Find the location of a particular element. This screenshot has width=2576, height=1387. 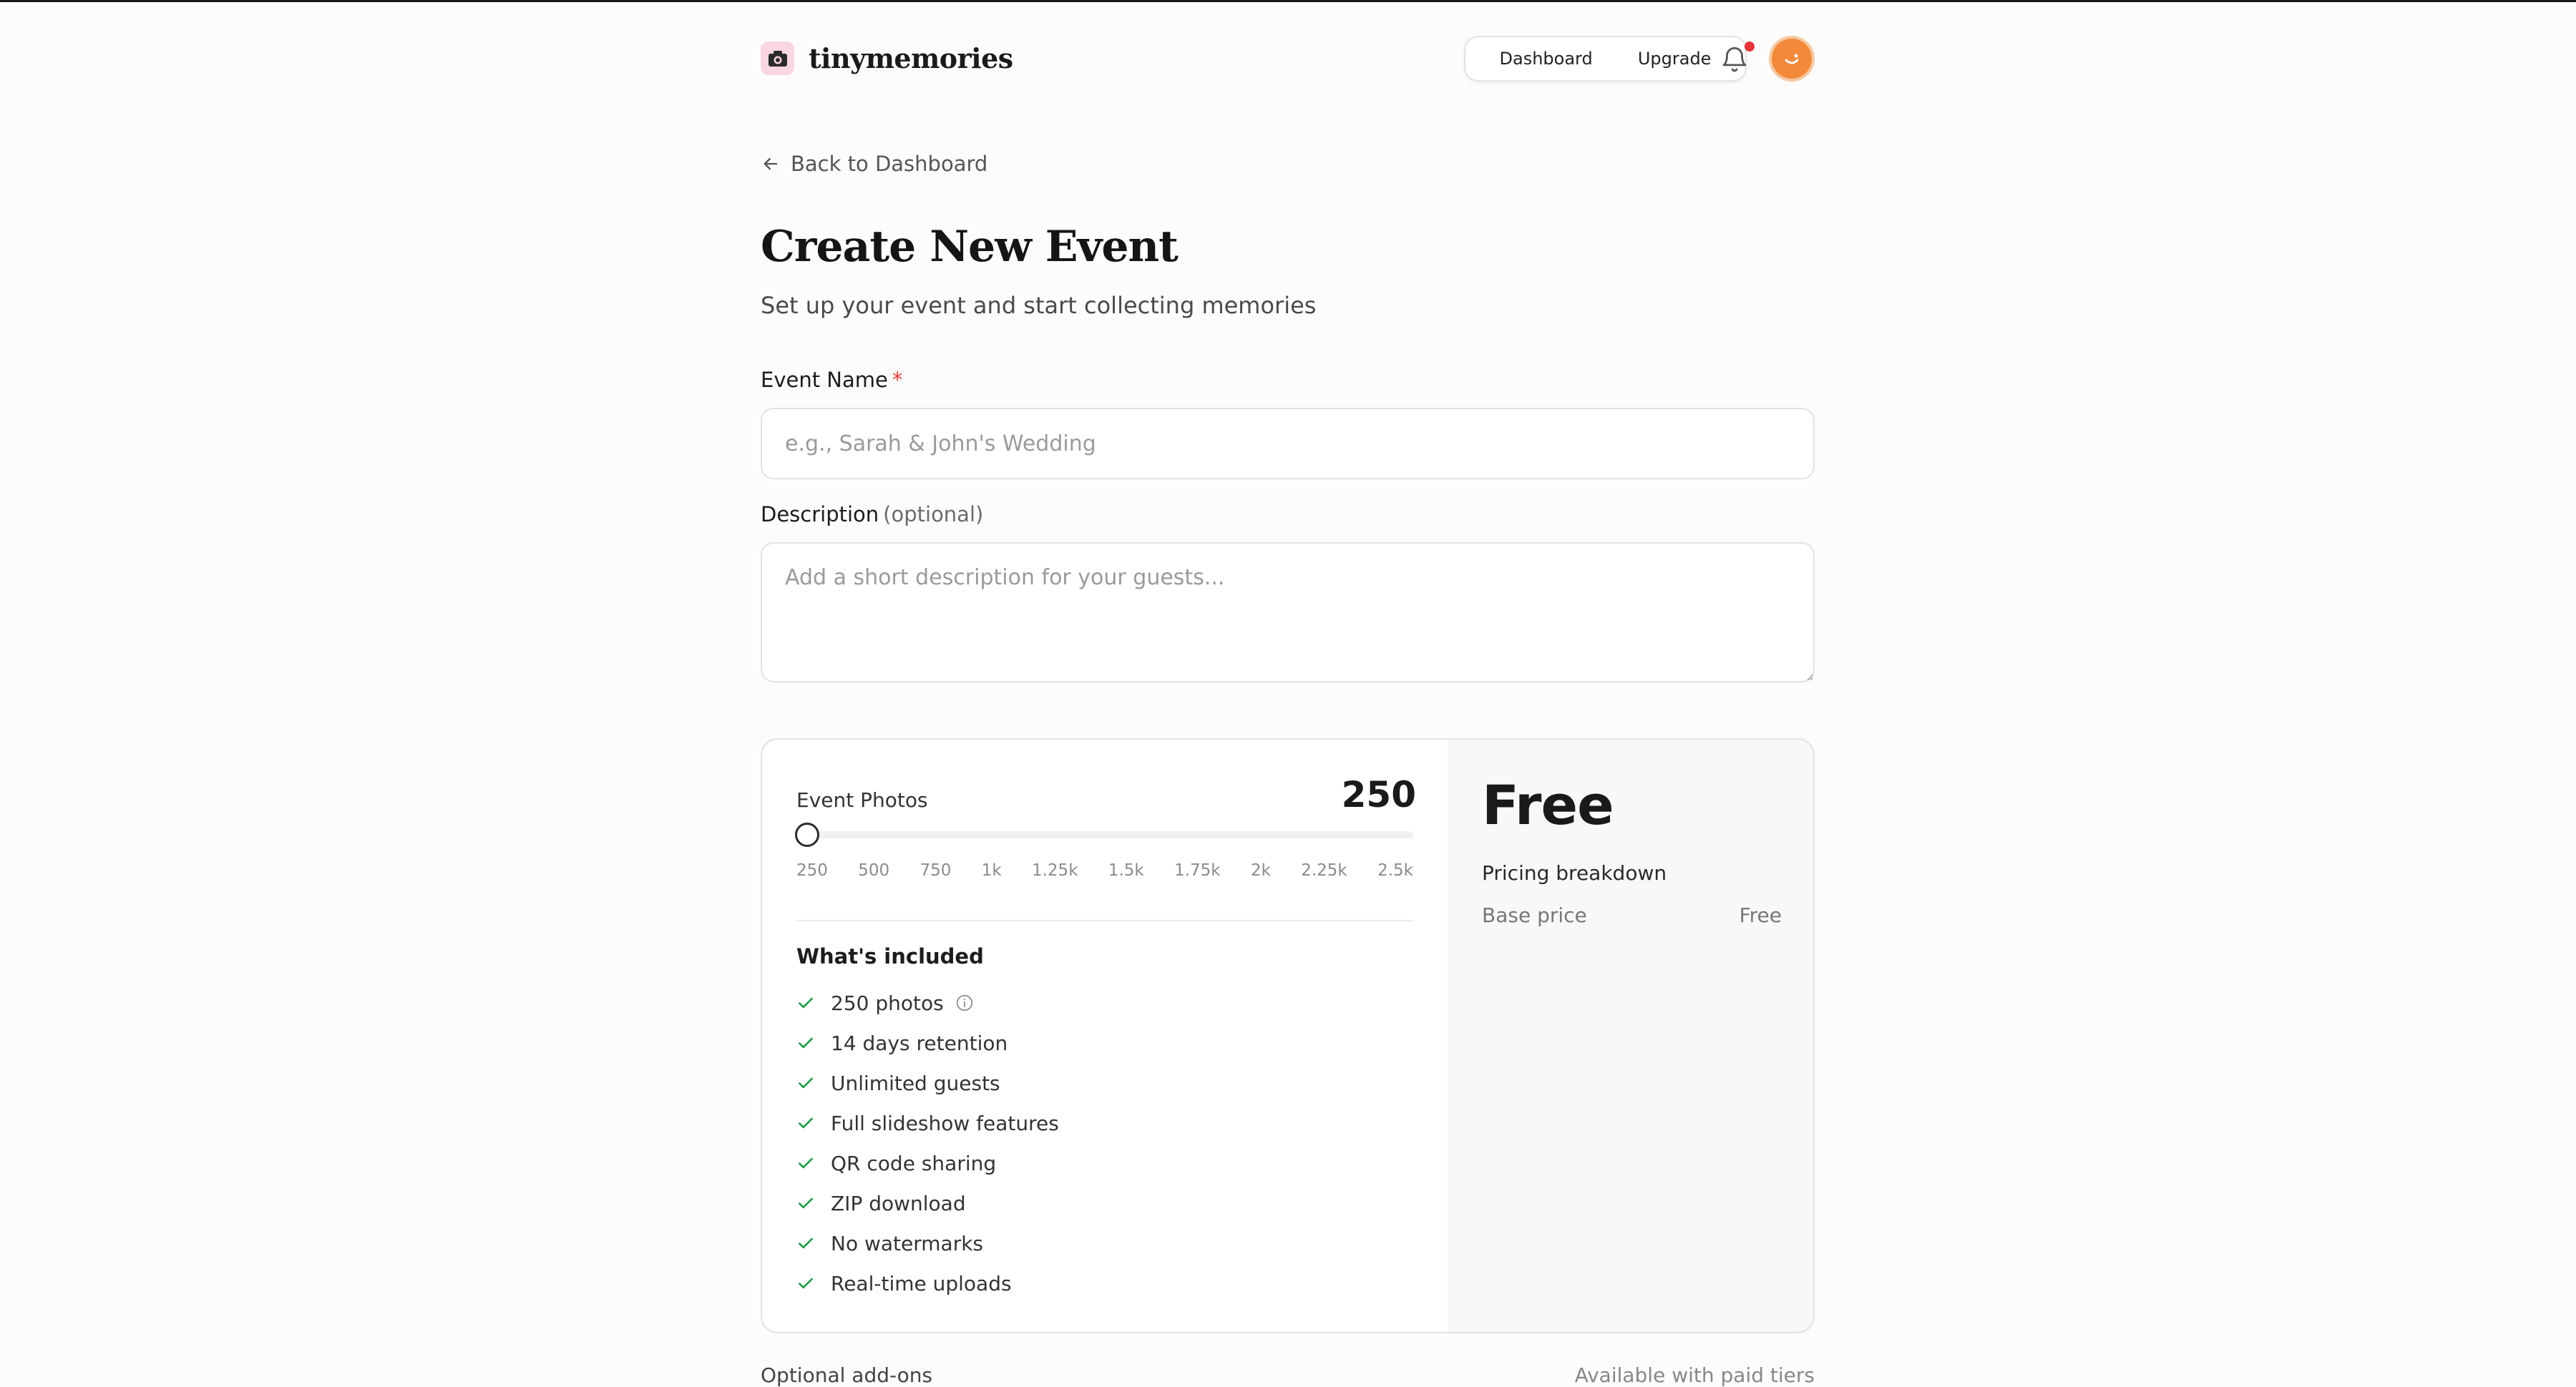

photos-slider-thumb is located at coordinates (807, 835).